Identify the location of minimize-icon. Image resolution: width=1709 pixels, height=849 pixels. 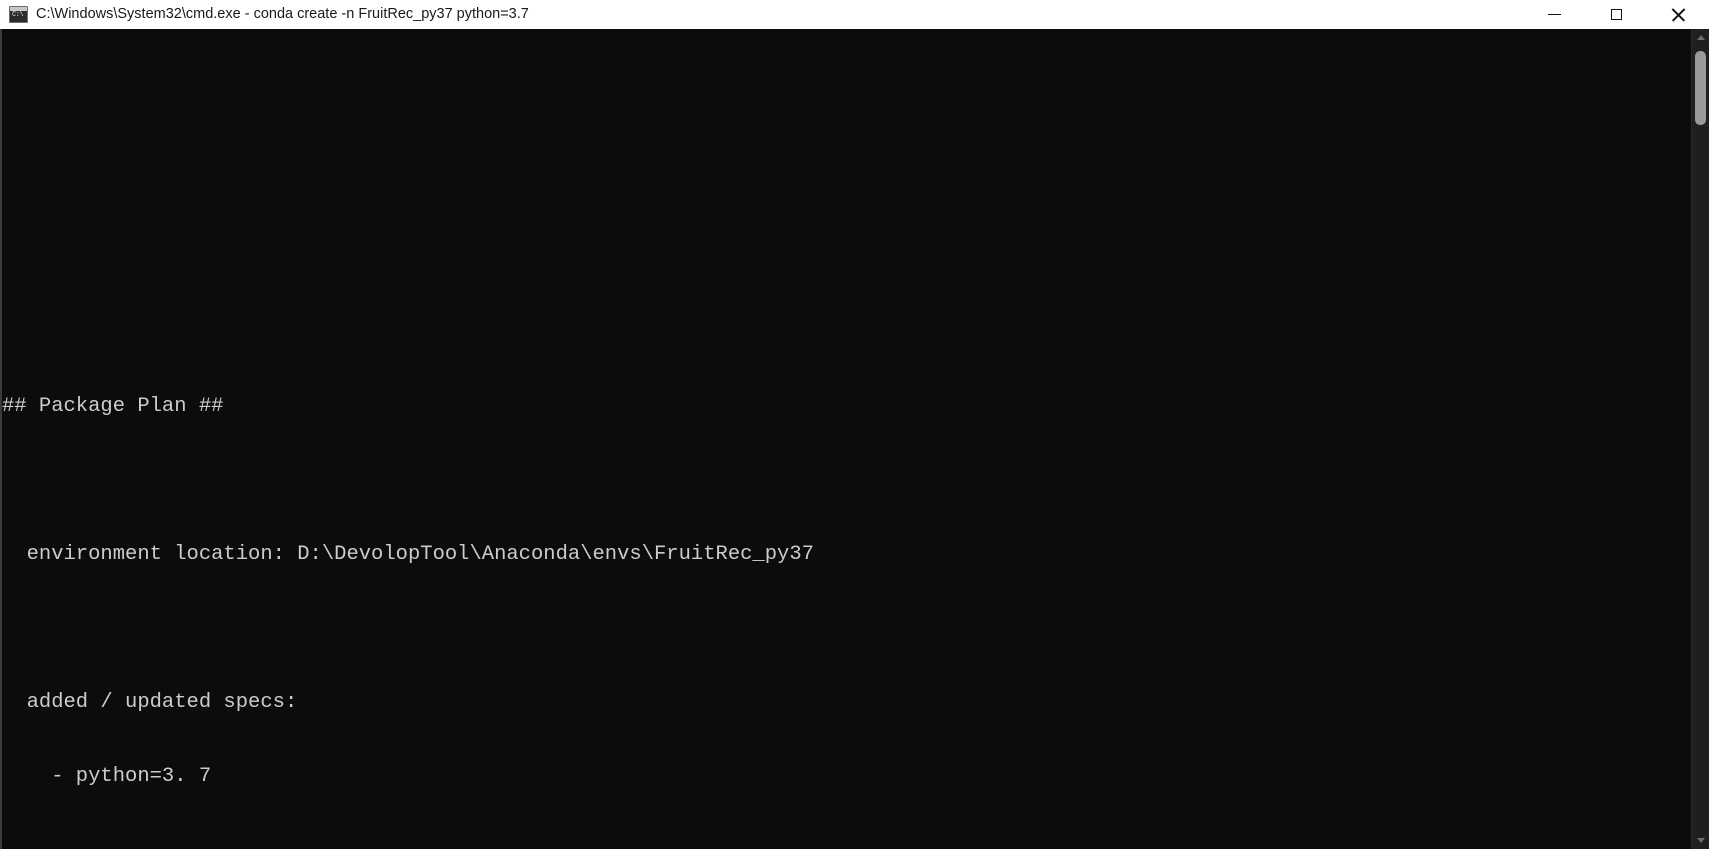
(1554, 14).